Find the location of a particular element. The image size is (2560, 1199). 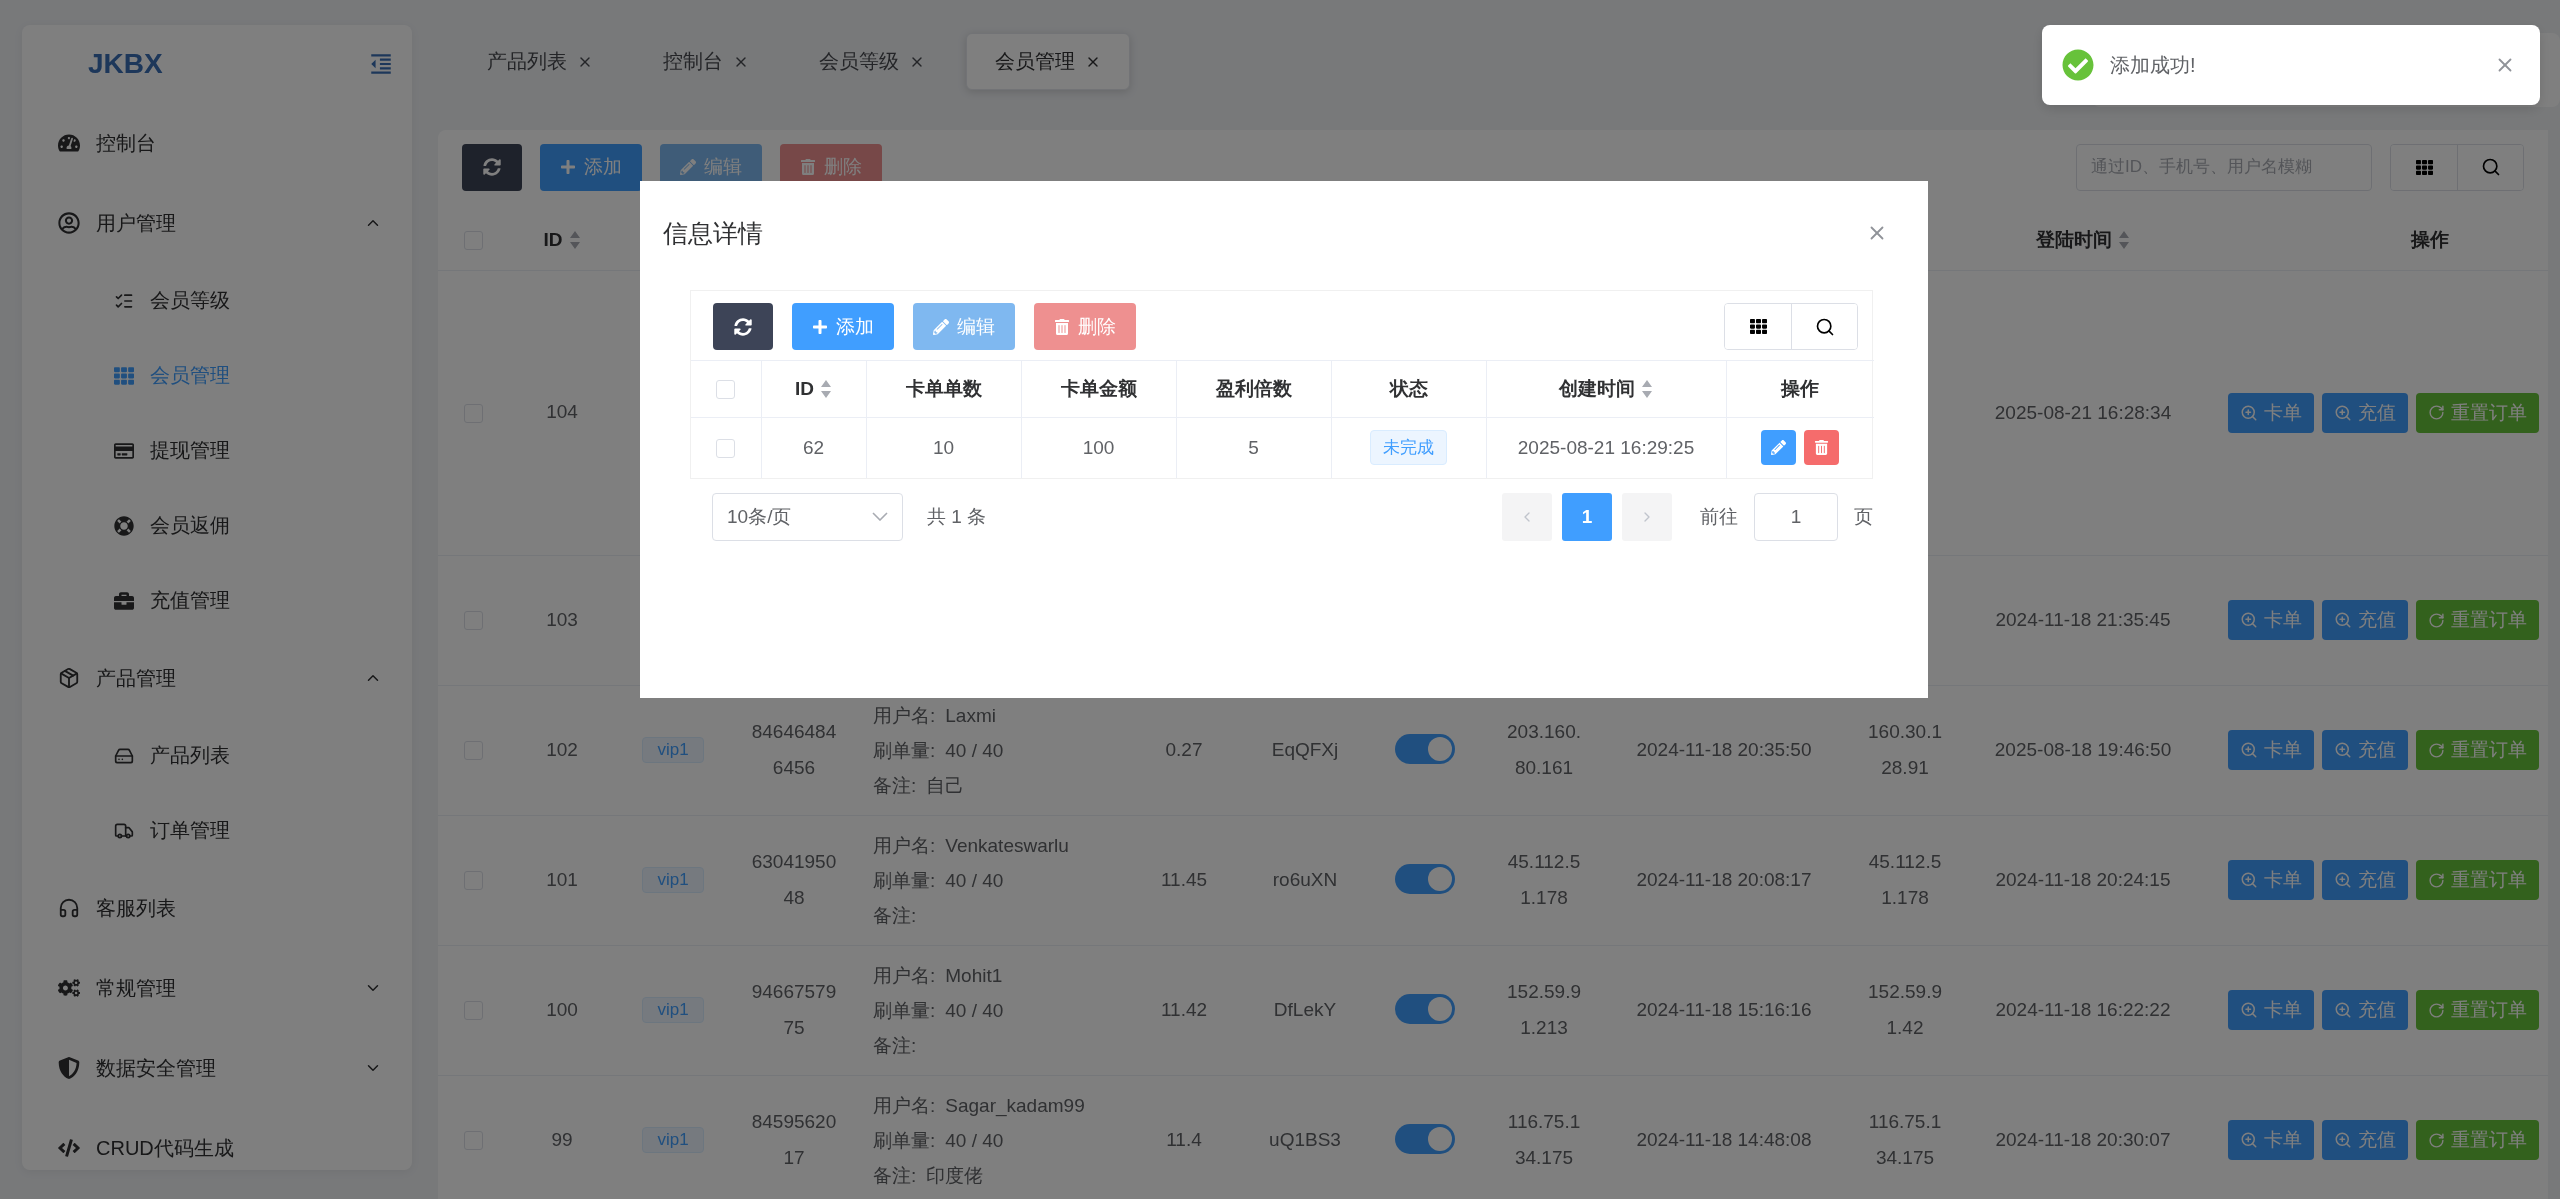

table-cell: 2024-11-18 14:48:08 is located at coordinates (1724, 1137).